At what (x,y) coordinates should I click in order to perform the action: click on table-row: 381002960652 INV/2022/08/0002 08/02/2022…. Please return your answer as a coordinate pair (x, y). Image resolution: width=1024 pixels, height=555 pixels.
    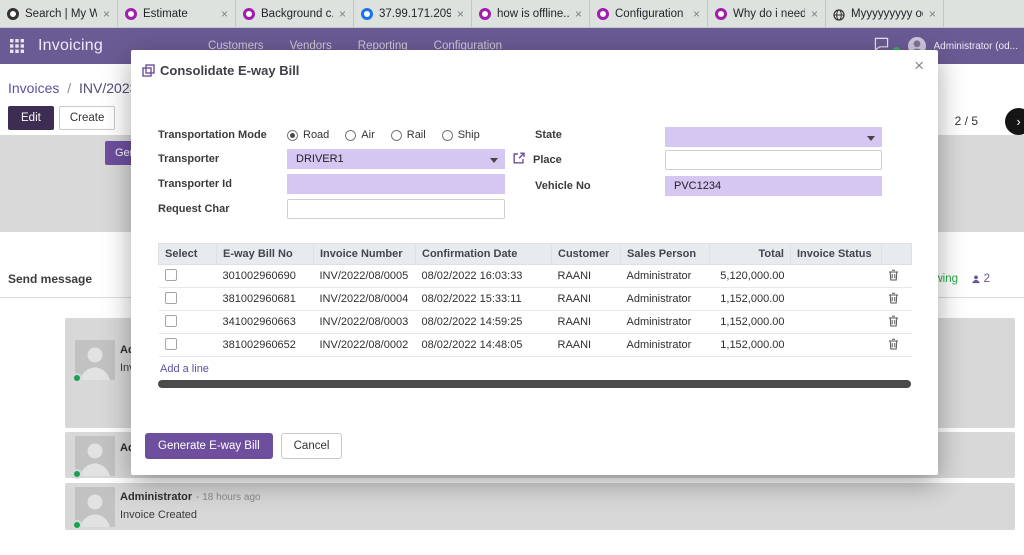
    Looking at the image, I should click on (535, 345).